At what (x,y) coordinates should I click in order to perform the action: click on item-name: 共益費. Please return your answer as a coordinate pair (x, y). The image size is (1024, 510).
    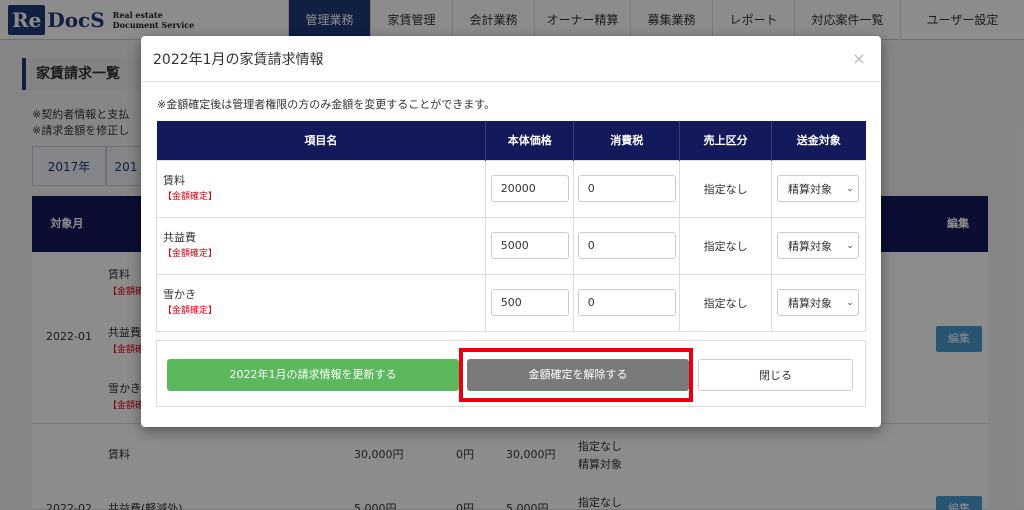
    Looking at the image, I should click on (179, 237).